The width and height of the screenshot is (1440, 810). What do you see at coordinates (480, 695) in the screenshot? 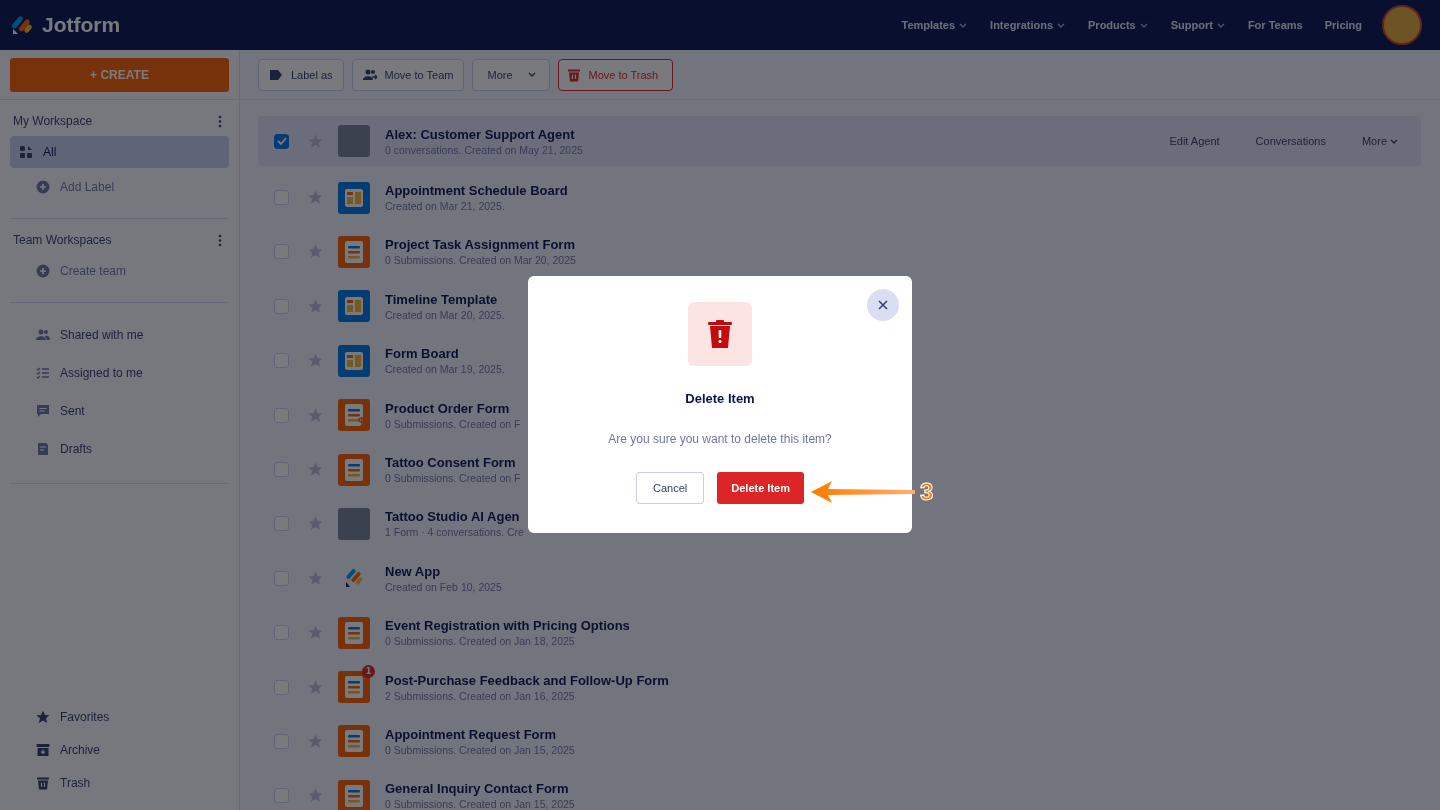
I see `item-details: 2 Submissions. Created on Jan 16, 2025` at bounding box center [480, 695].